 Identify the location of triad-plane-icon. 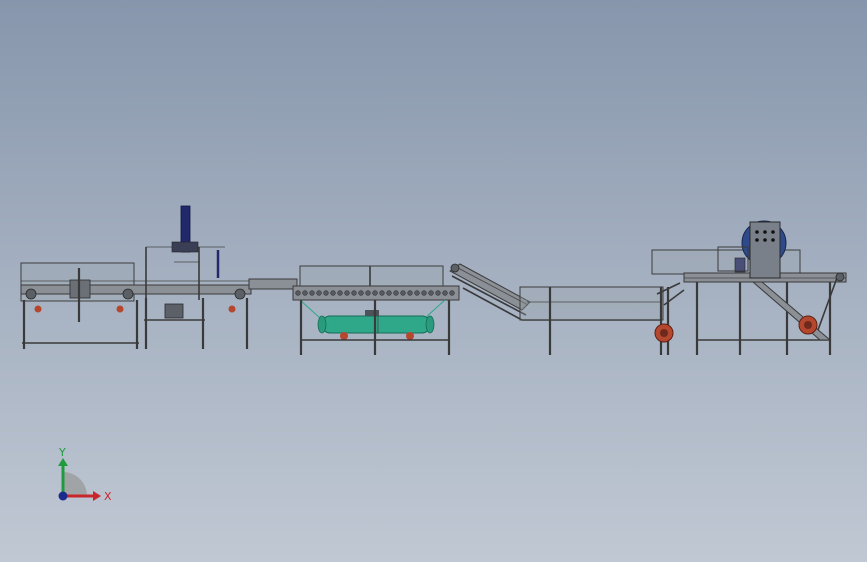
(75, 484).